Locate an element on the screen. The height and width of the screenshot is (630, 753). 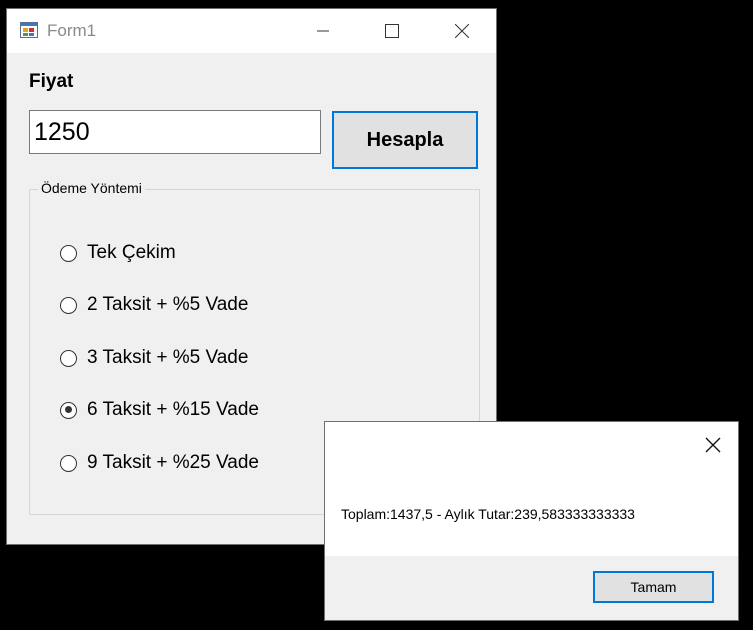
radio-label: 6 Taksit + %15 Vade is located at coordinates (173, 409).